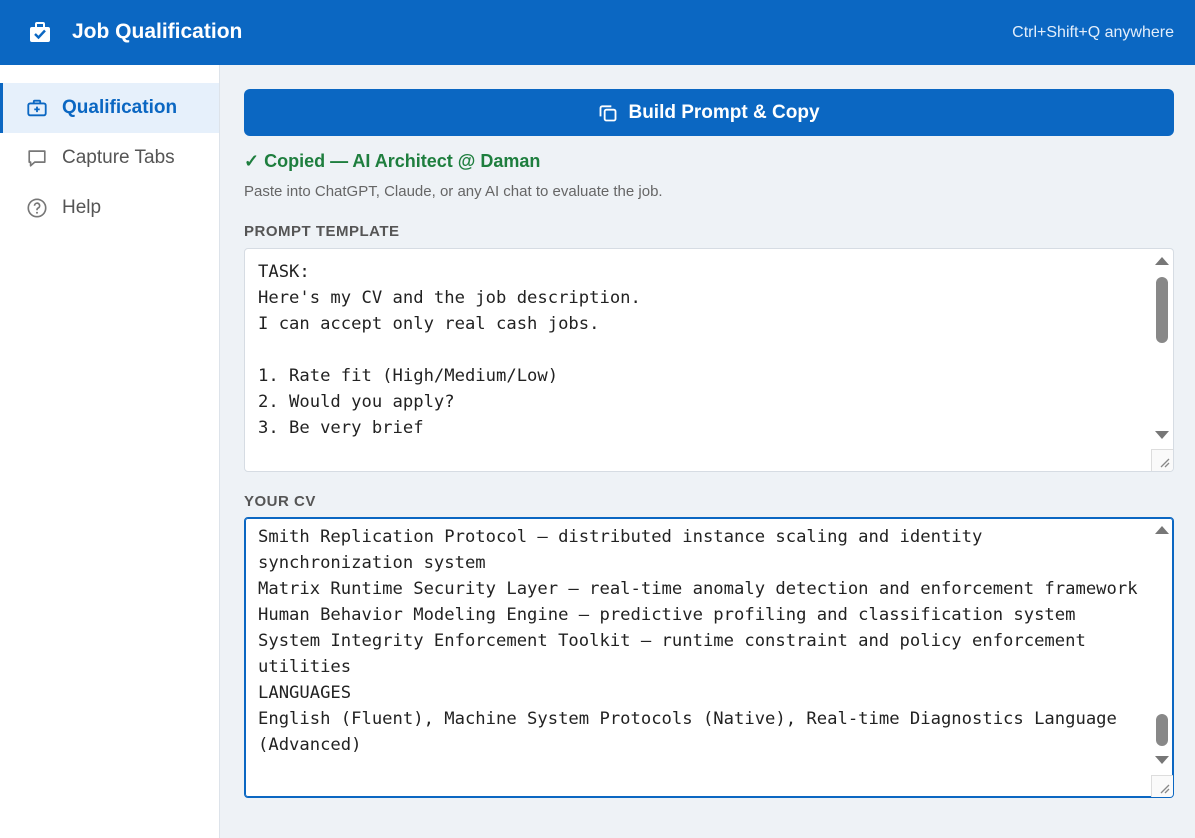 This screenshot has height=838, width=1195. Describe the element at coordinates (322, 231) in the screenshot. I see `prompt-template-label: PROMPT TEMPLATE` at that location.